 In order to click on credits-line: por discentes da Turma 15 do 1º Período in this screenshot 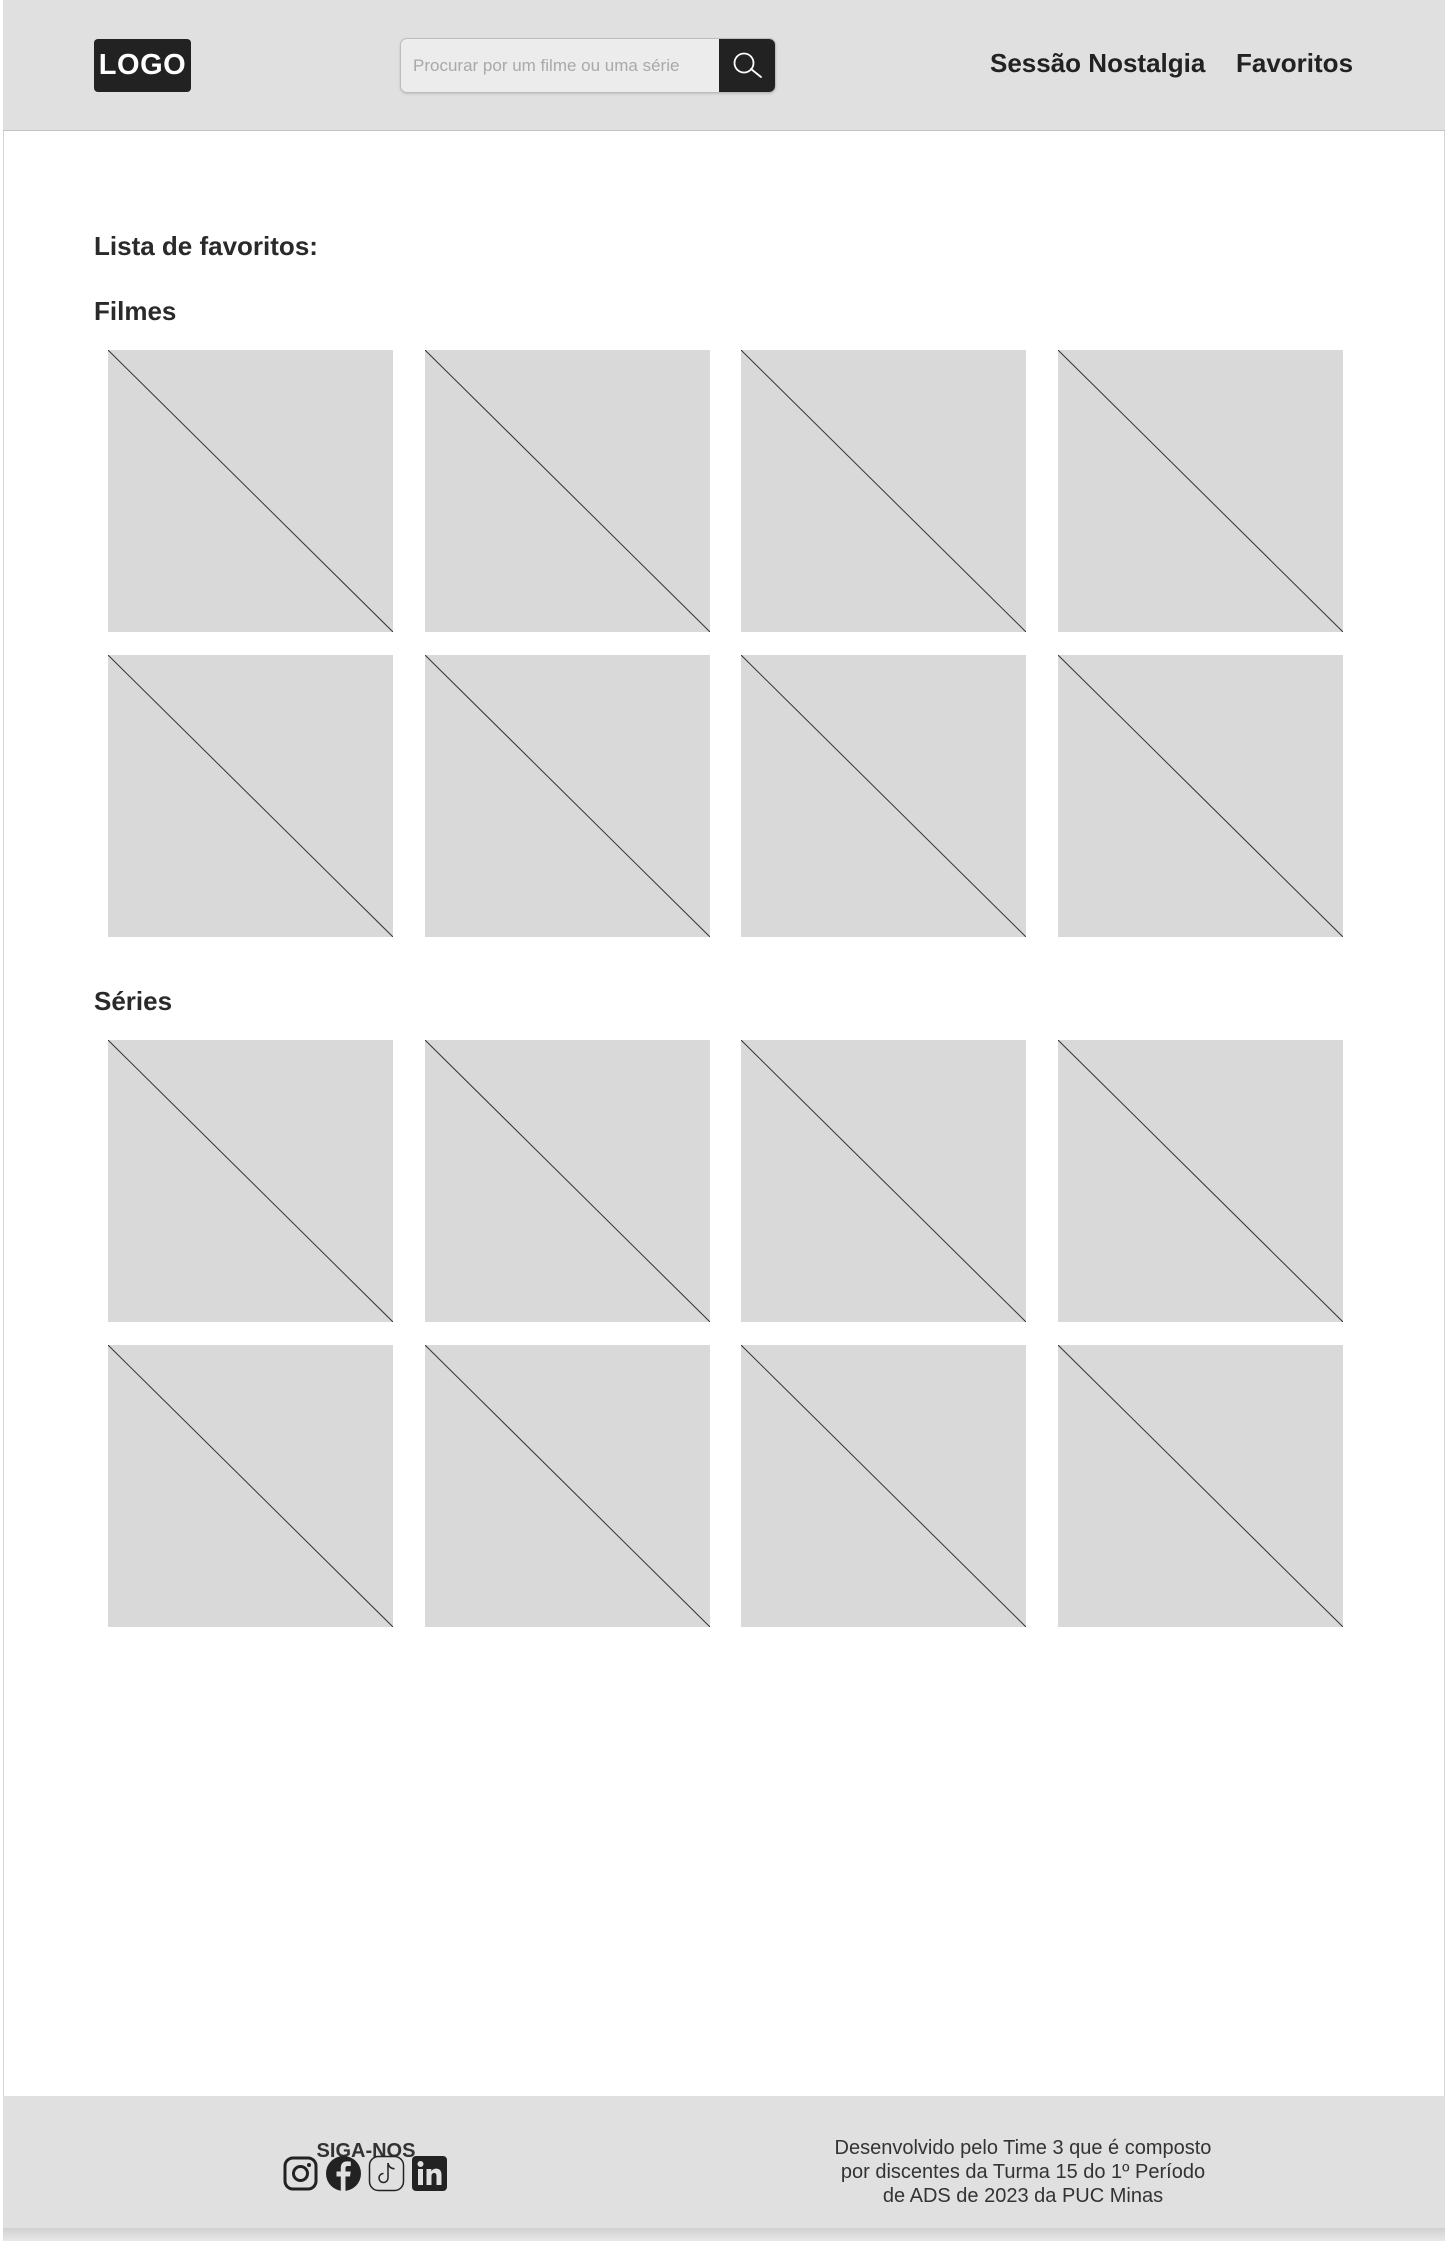, I will do `click(1023, 2172)`.